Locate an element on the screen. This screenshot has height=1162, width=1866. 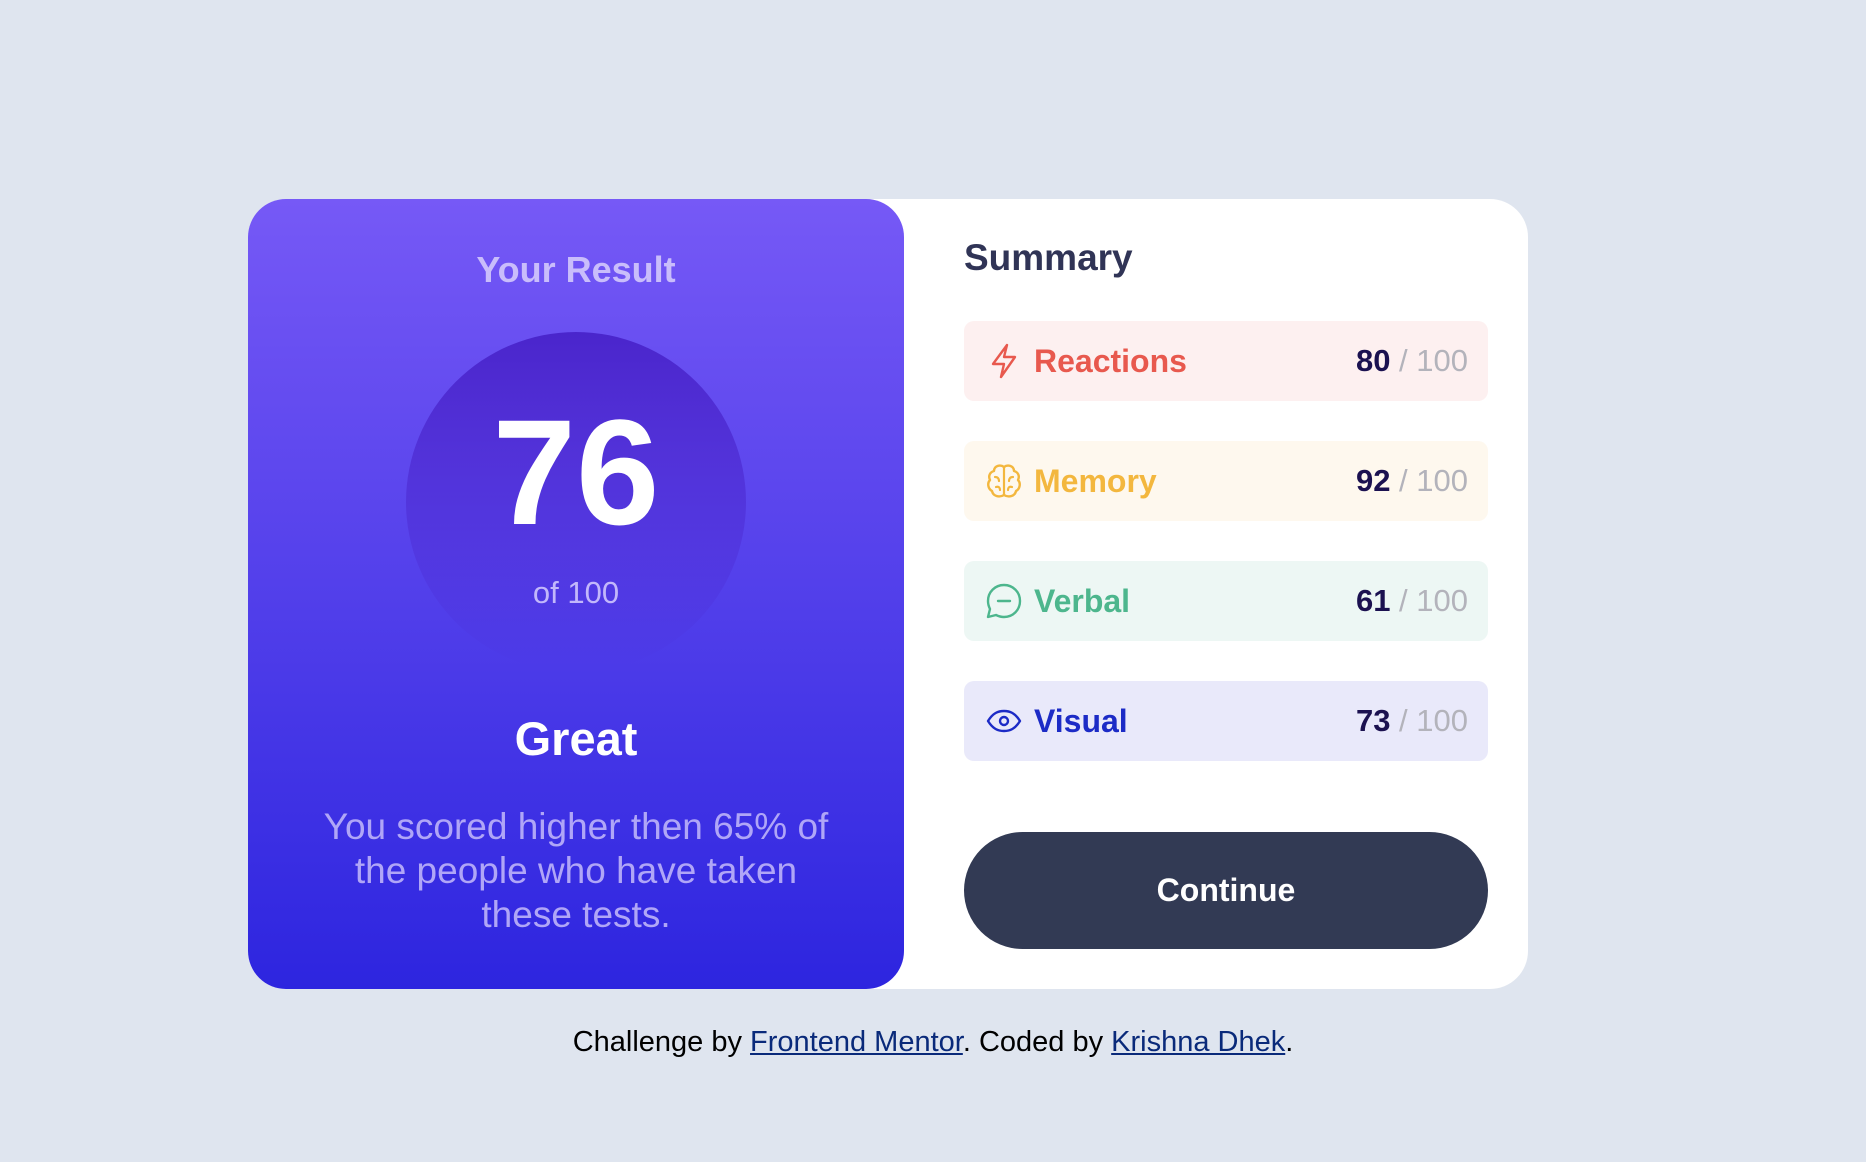
rating-label: Great is located at coordinates (576, 738).